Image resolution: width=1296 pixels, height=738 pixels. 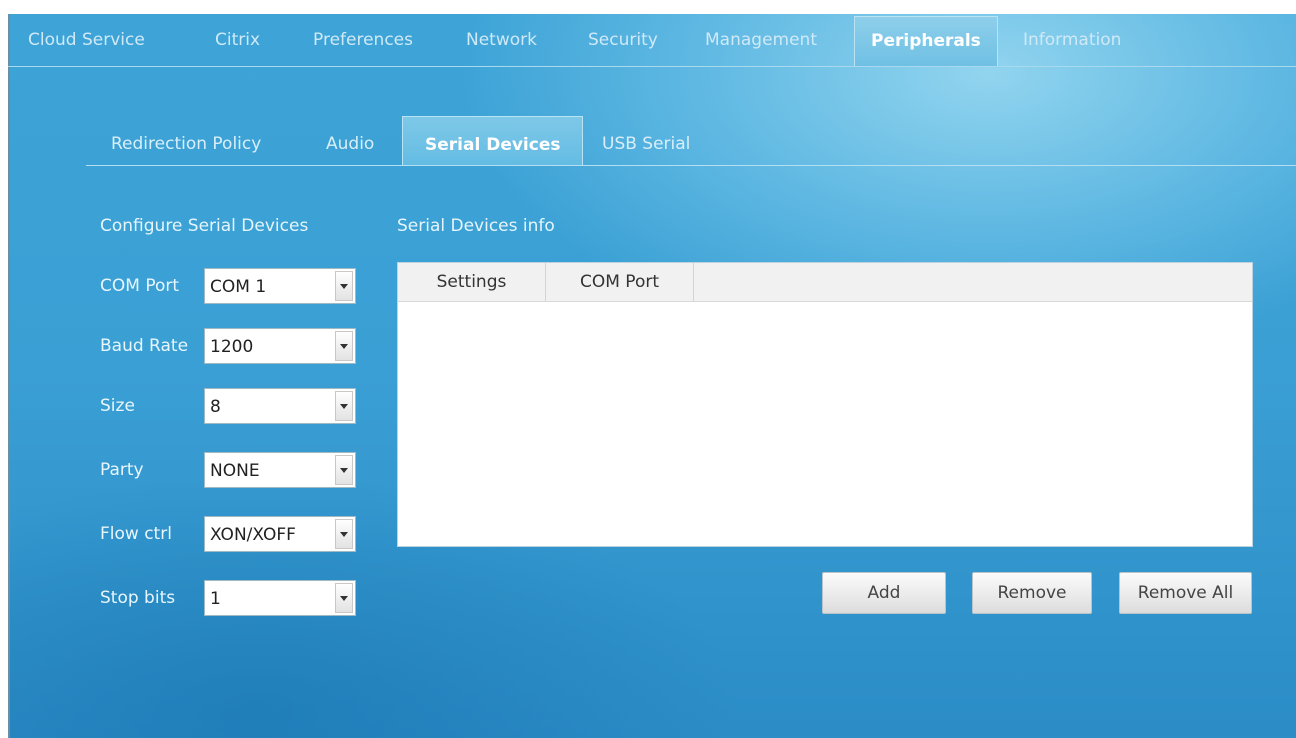 I want to click on size-select: 8, so click(x=280, y=406).